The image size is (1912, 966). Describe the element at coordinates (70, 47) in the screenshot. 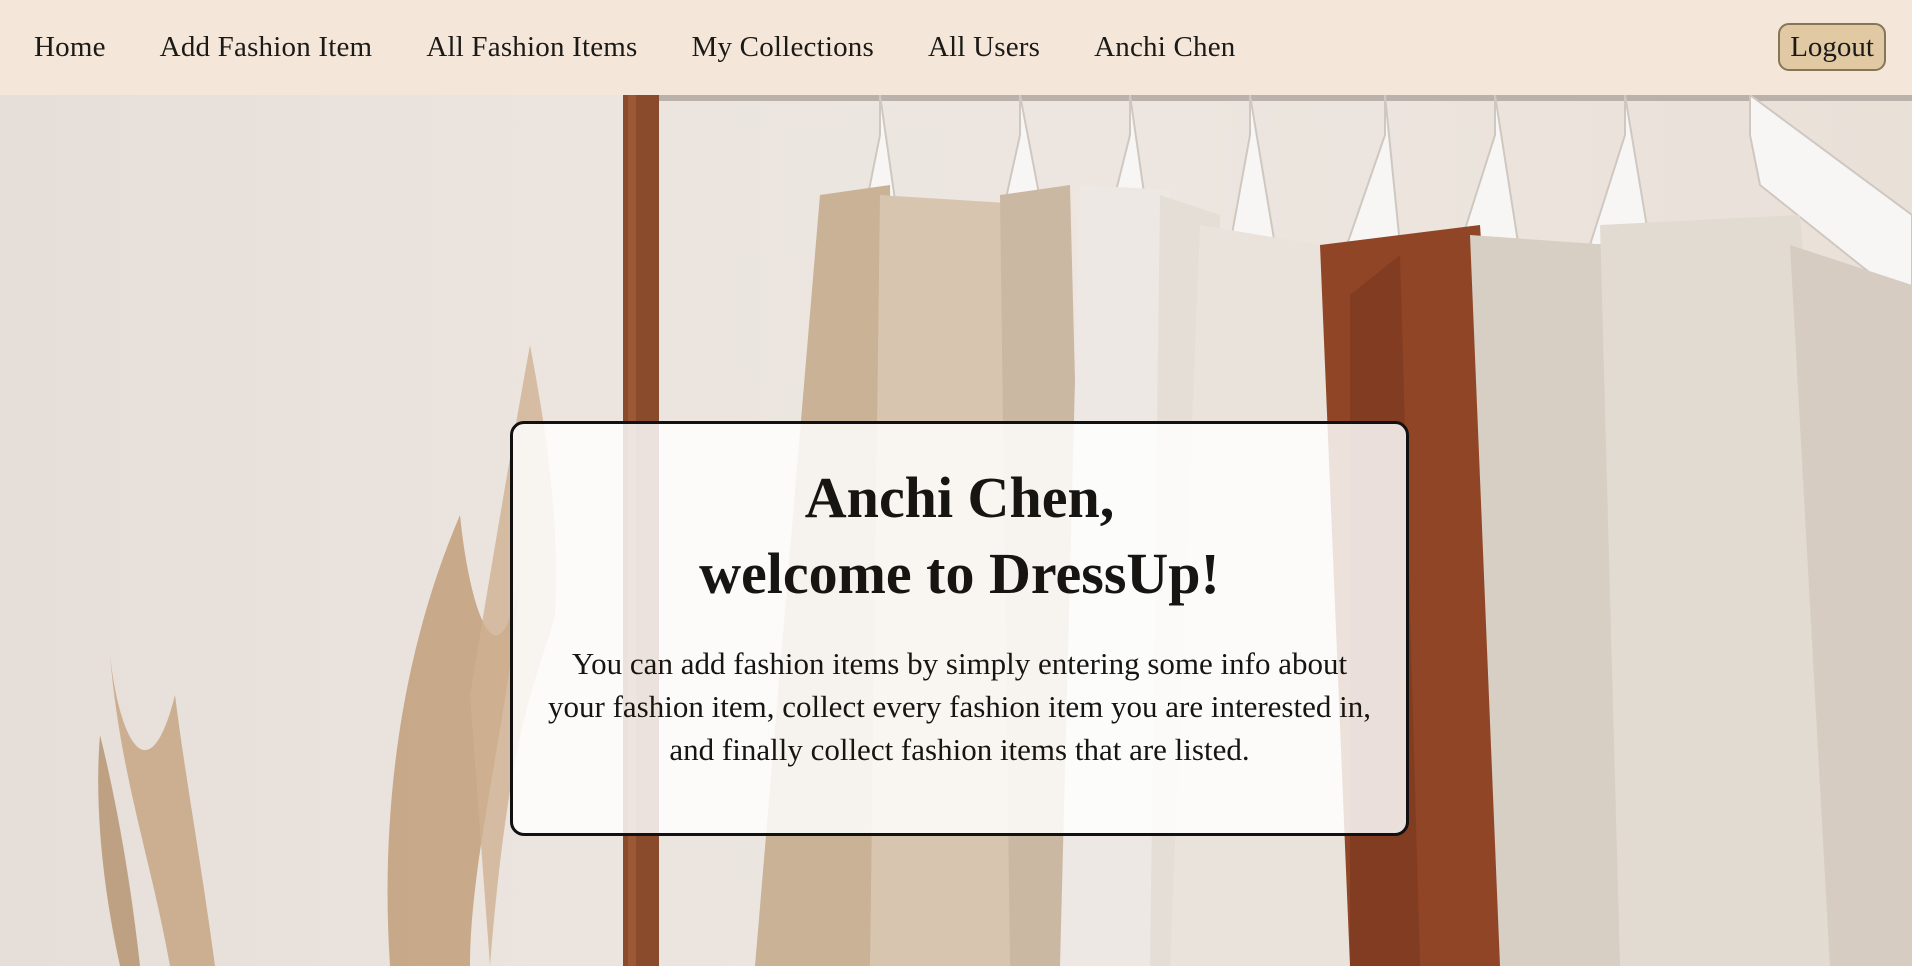

I see `nav-link-home: Home` at that location.